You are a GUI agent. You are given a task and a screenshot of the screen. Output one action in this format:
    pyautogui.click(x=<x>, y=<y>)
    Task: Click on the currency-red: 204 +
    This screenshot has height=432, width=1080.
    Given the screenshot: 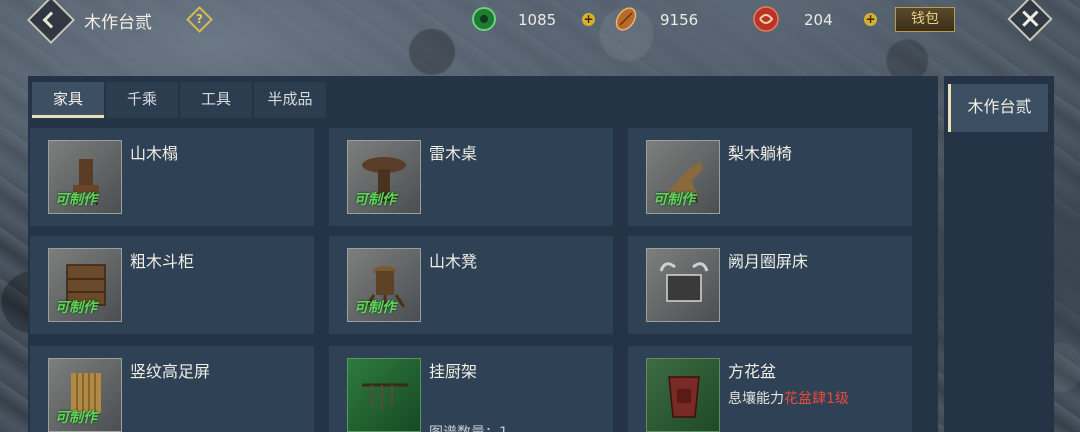 What is the action you would take?
    pyautogui.click(x=817, y=20)
    